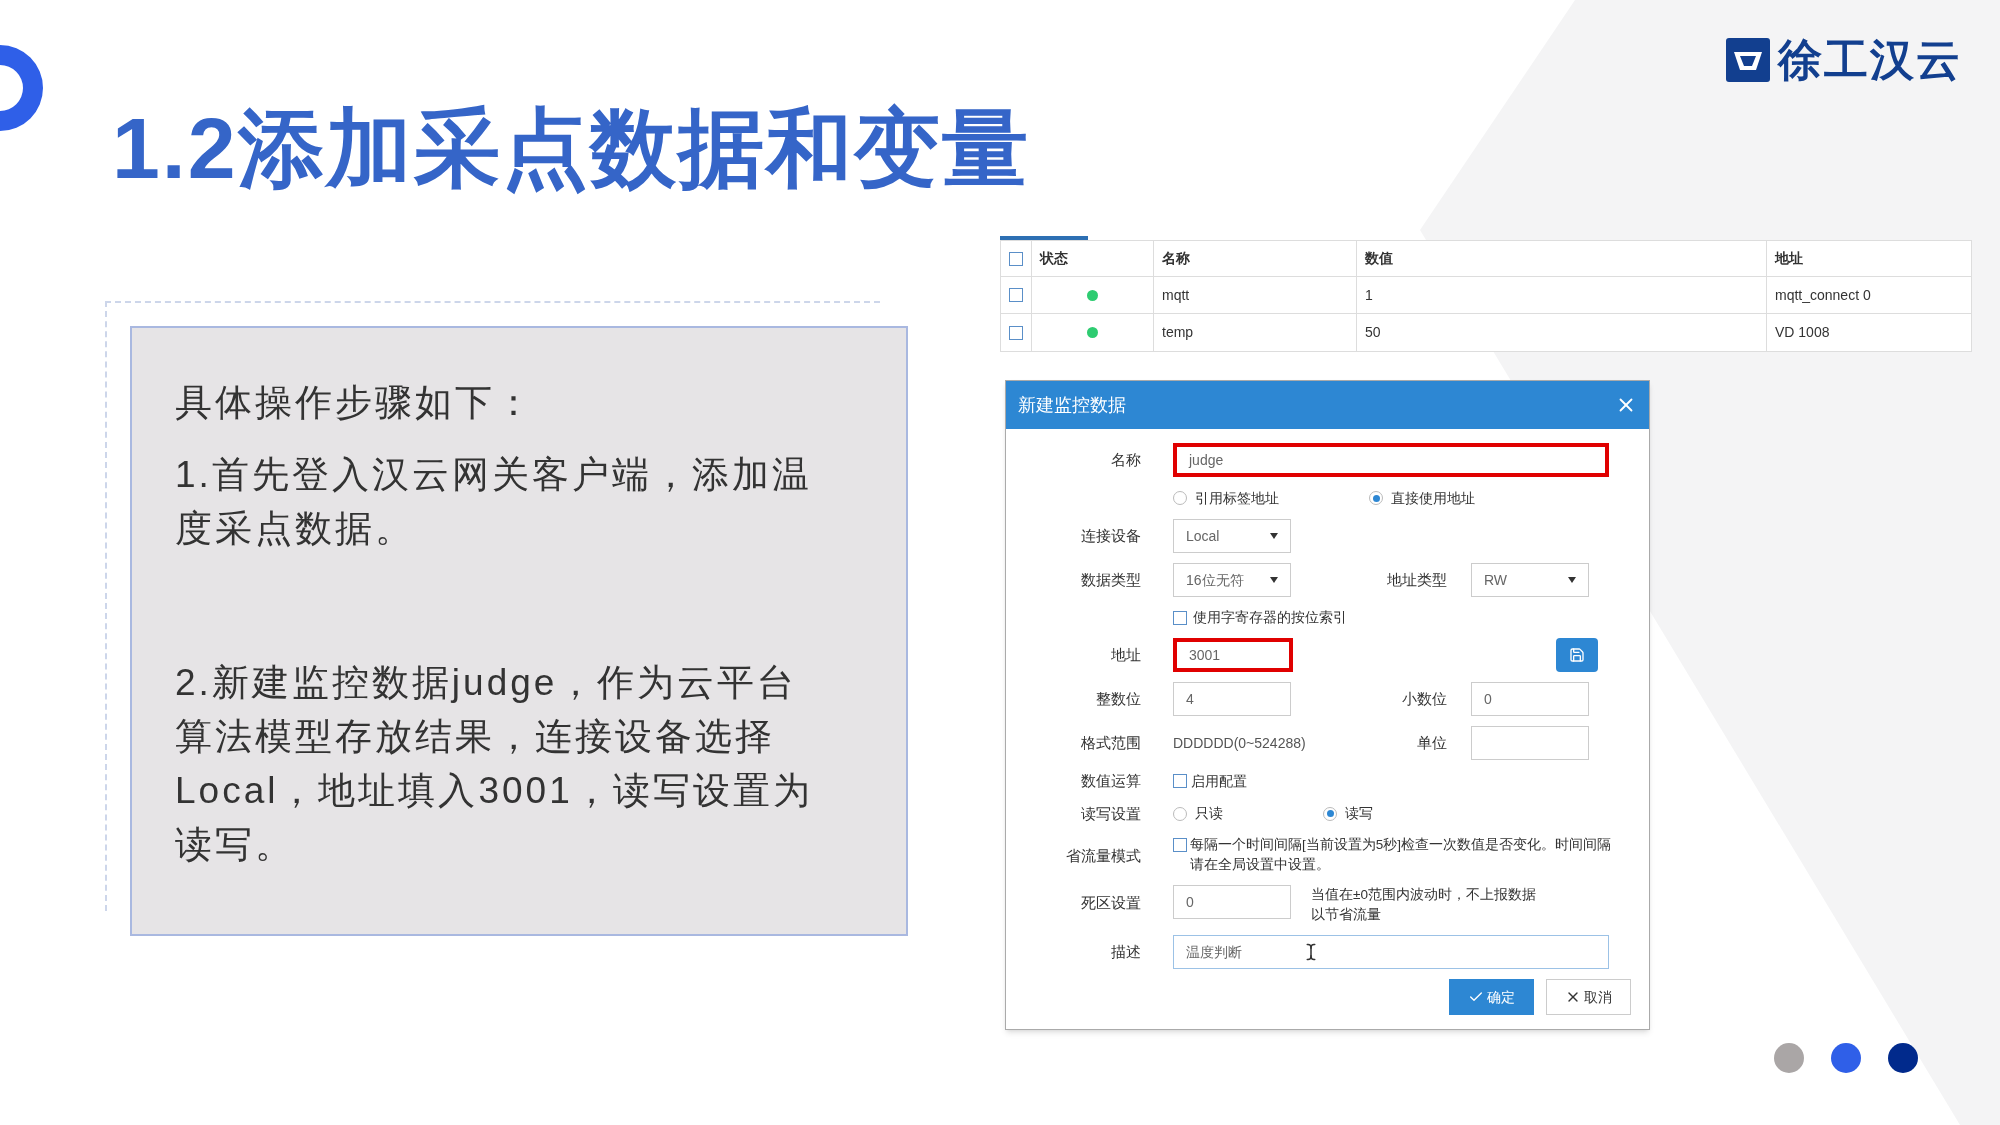  I want to click on logo-icon, so click(1748, 60).